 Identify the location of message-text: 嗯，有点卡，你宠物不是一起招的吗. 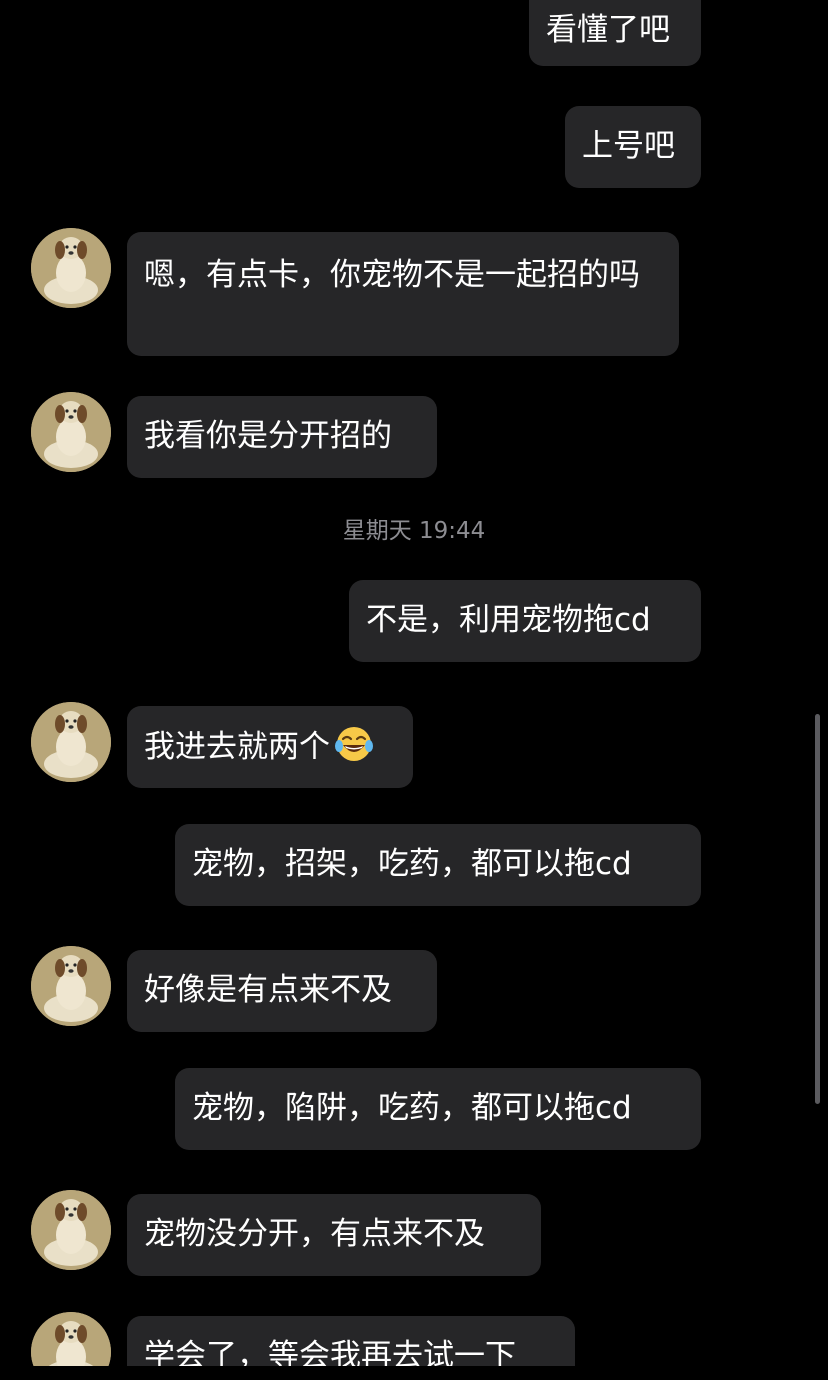
(392, 275).